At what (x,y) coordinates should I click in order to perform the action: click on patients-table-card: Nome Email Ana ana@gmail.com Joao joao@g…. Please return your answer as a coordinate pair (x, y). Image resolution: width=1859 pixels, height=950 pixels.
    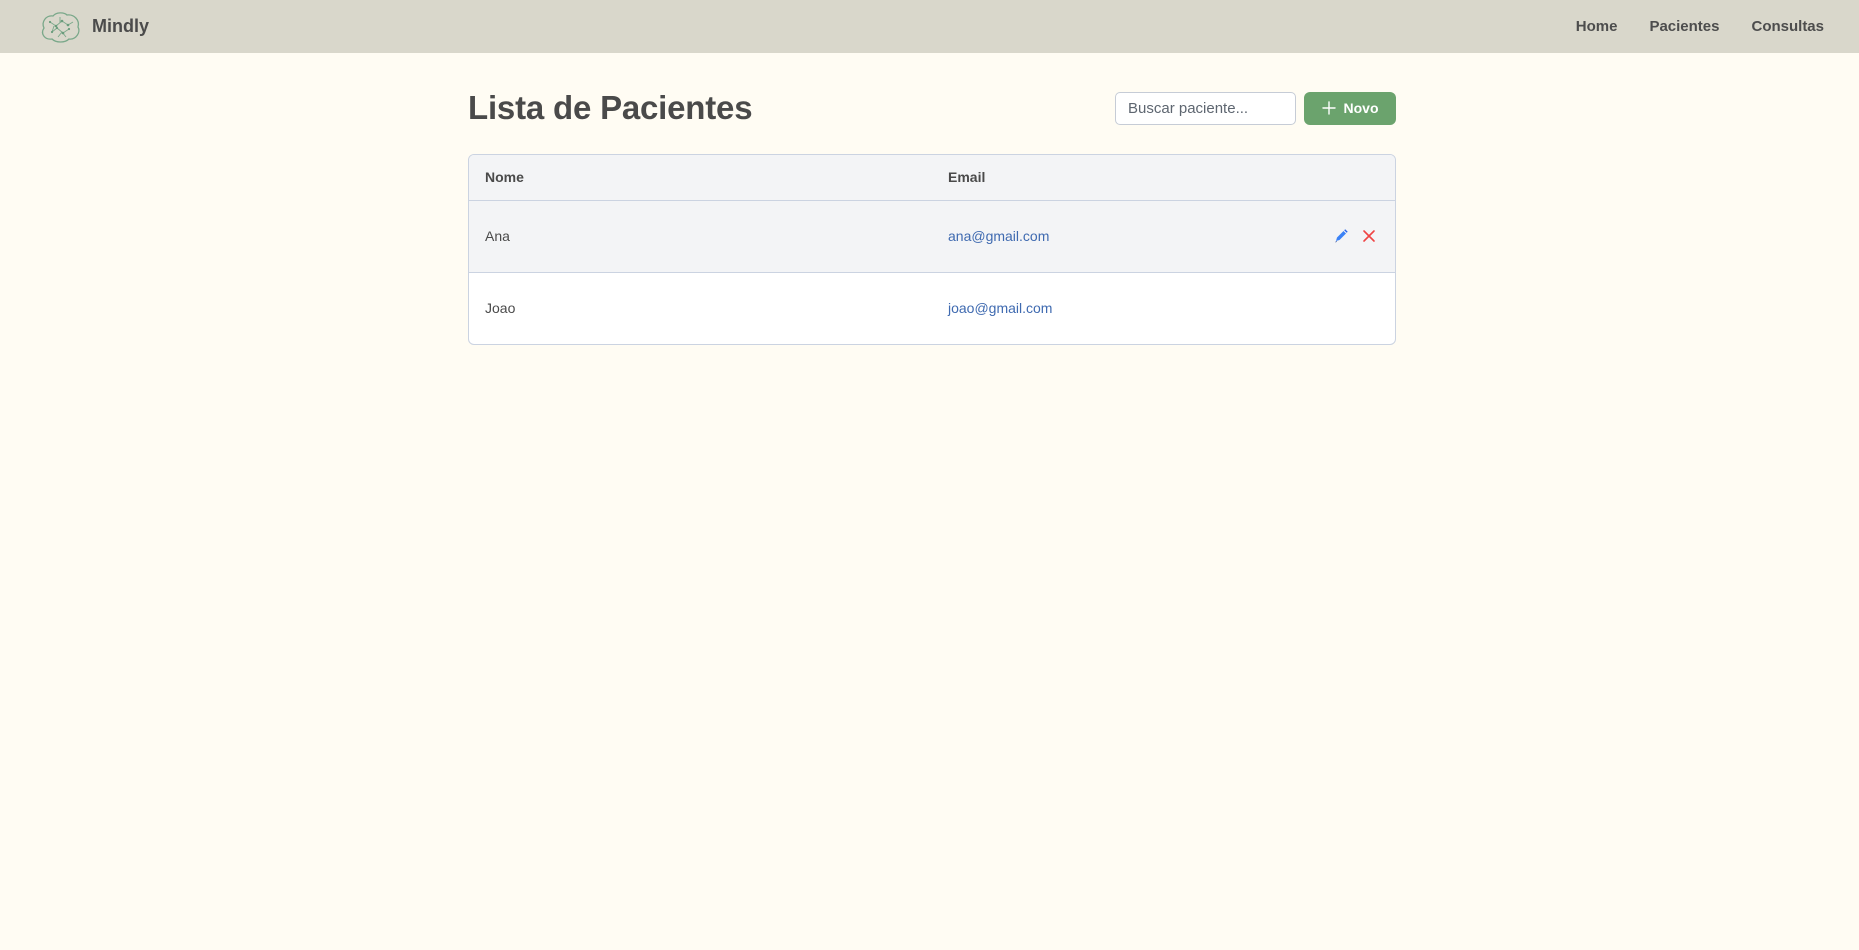
    Looking at the image, I should click on (932, 249).